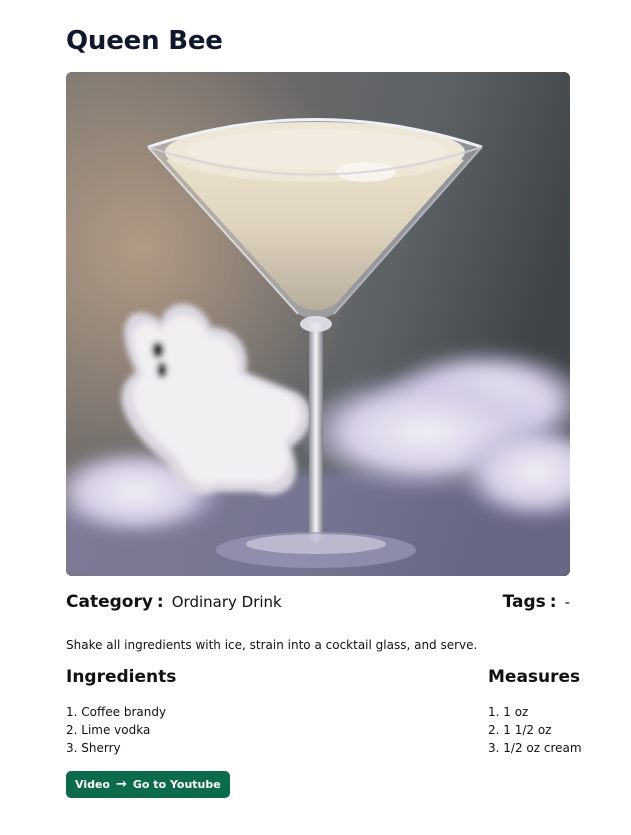  What do you see at coordinates (226, 602) in the screenshot?
I see `category-value: Ordinary Drink` at bounding box center [226, 602].